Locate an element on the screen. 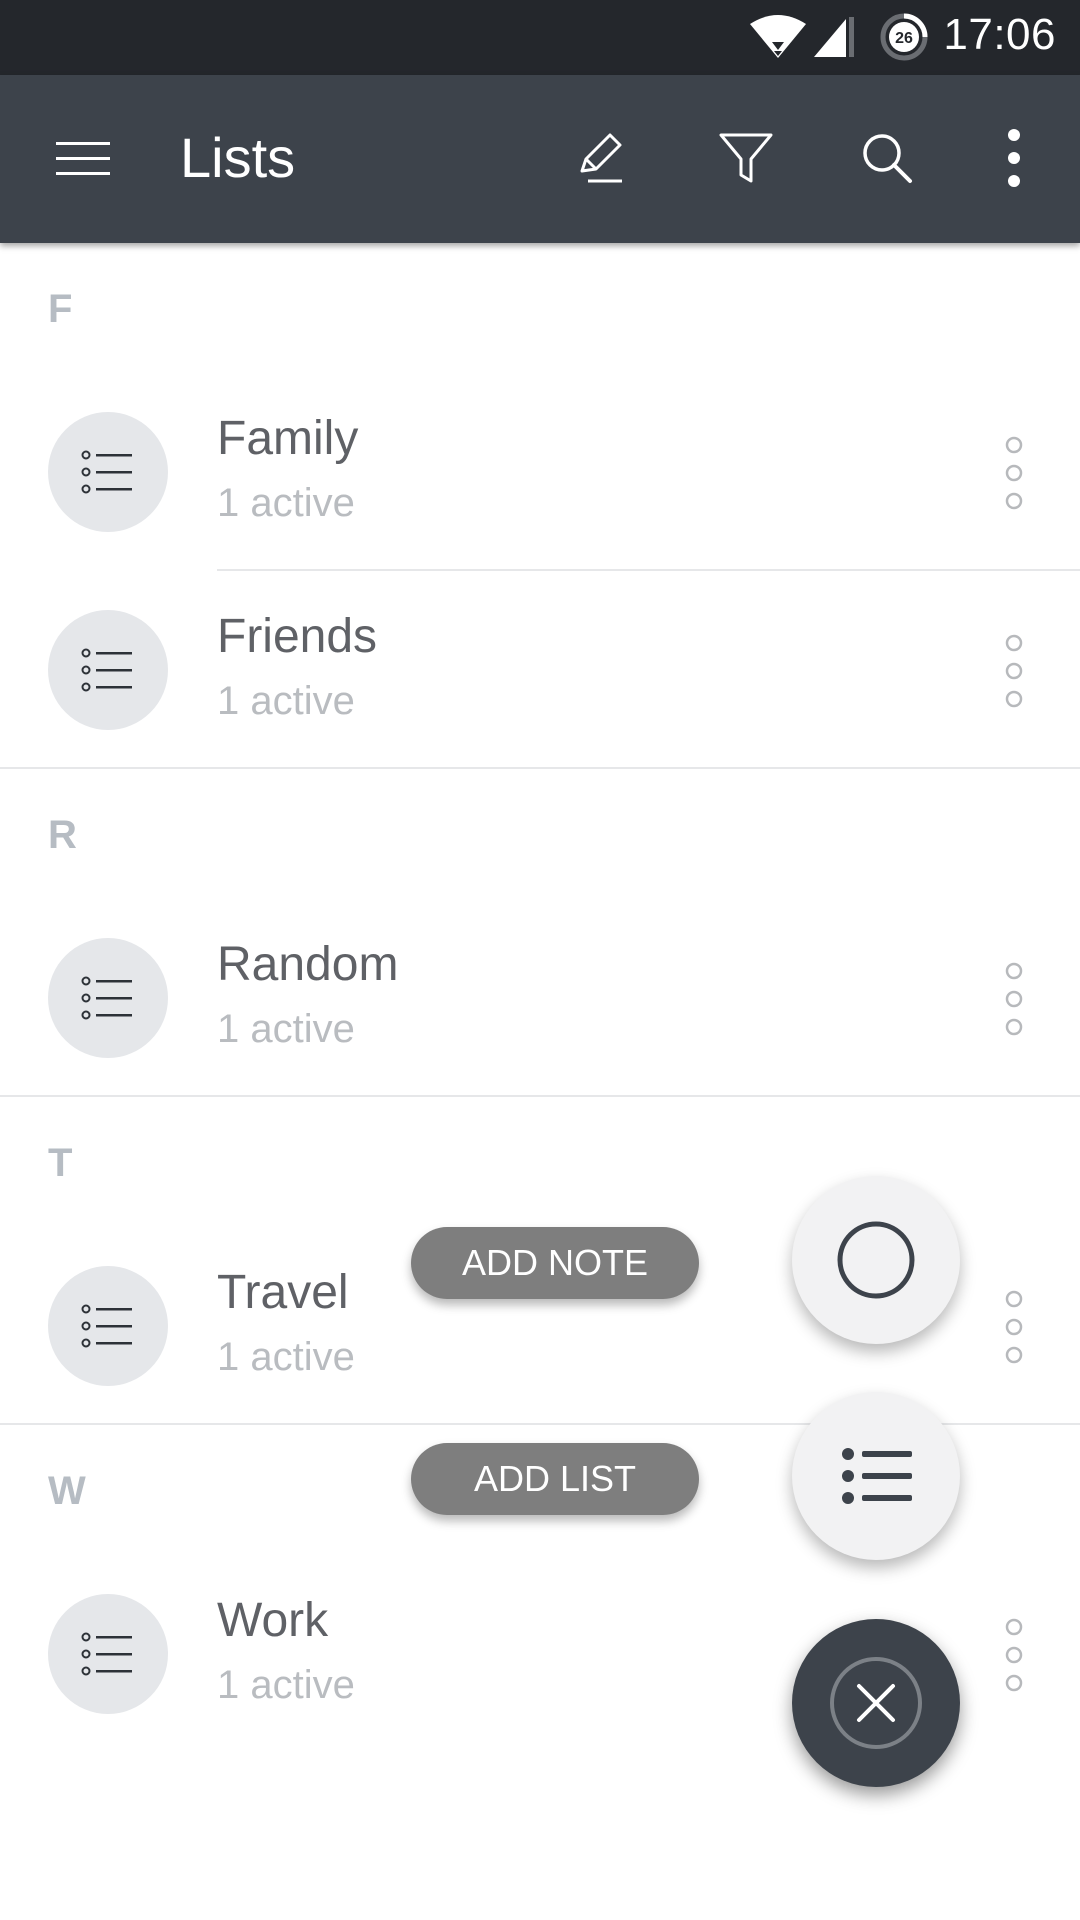 Image resolution: width=1080 pixels, height=1920 pixels. section-letter: F is located at coordinates (60, 309).